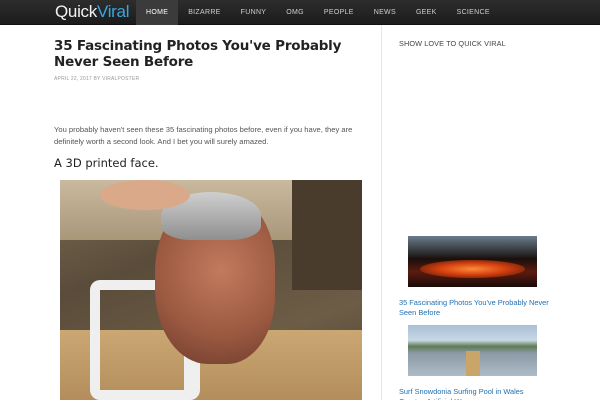 The width and height of the screenshot is (600, 400). What do you see at coordinates (473, 363) in the screenshot?
I see `thumbnail-pier` at bounding box center [473, 363].